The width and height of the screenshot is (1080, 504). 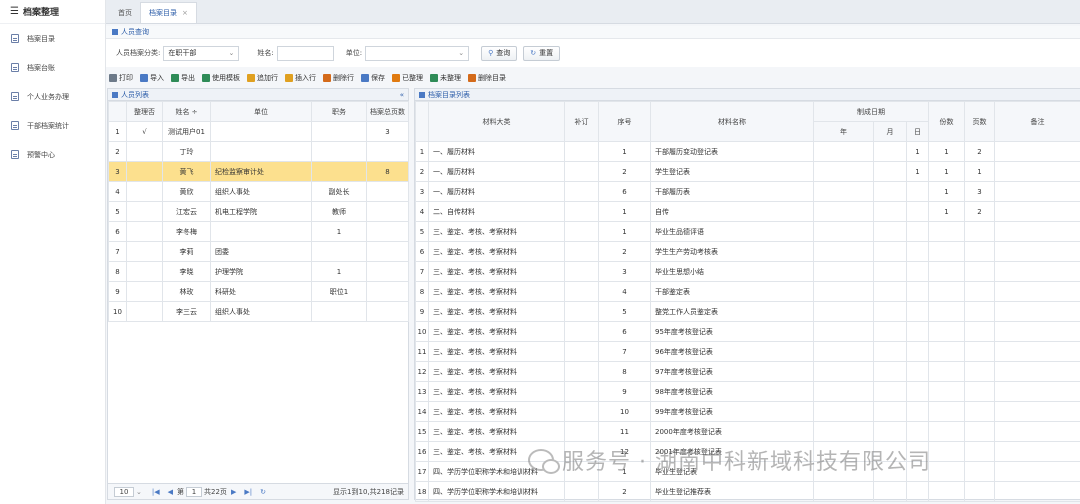 I want to click on person-table-col: 单位, so click(x=261, y=111).